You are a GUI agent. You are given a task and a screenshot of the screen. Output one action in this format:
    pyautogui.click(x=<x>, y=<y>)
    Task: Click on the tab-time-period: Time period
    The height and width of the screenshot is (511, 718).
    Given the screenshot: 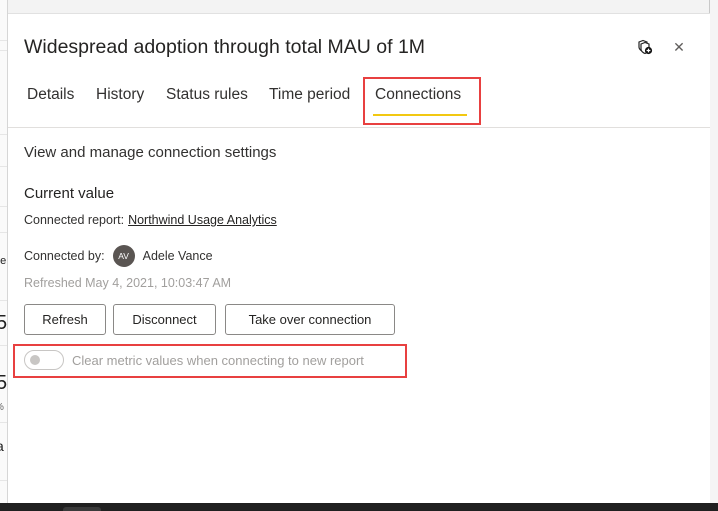 What is the action you would take?
    pyautogui.click(x=309, y=95)
    